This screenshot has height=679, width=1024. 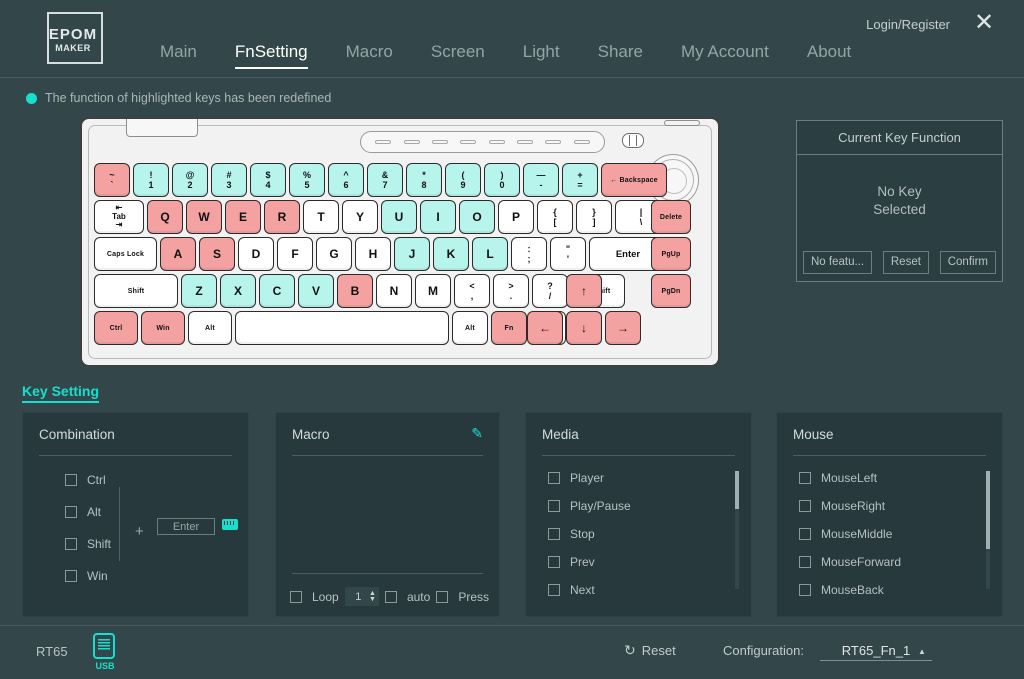 What do you see at coordinates (390, 596) in the screenshot?
I see `checkbox-auto` at bounding box center [390, 596].